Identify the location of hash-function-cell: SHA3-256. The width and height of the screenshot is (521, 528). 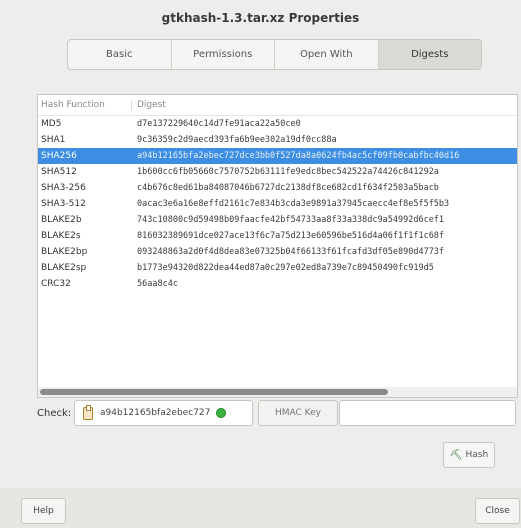
(63, 188).